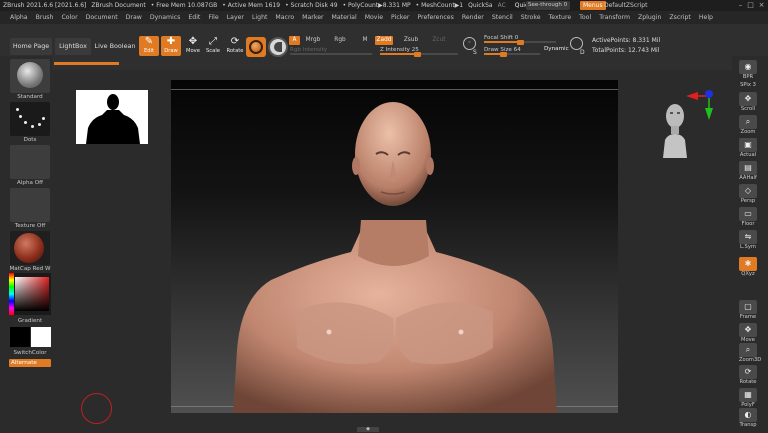  I want to click on d-label-icon: D, so click(582, 52).